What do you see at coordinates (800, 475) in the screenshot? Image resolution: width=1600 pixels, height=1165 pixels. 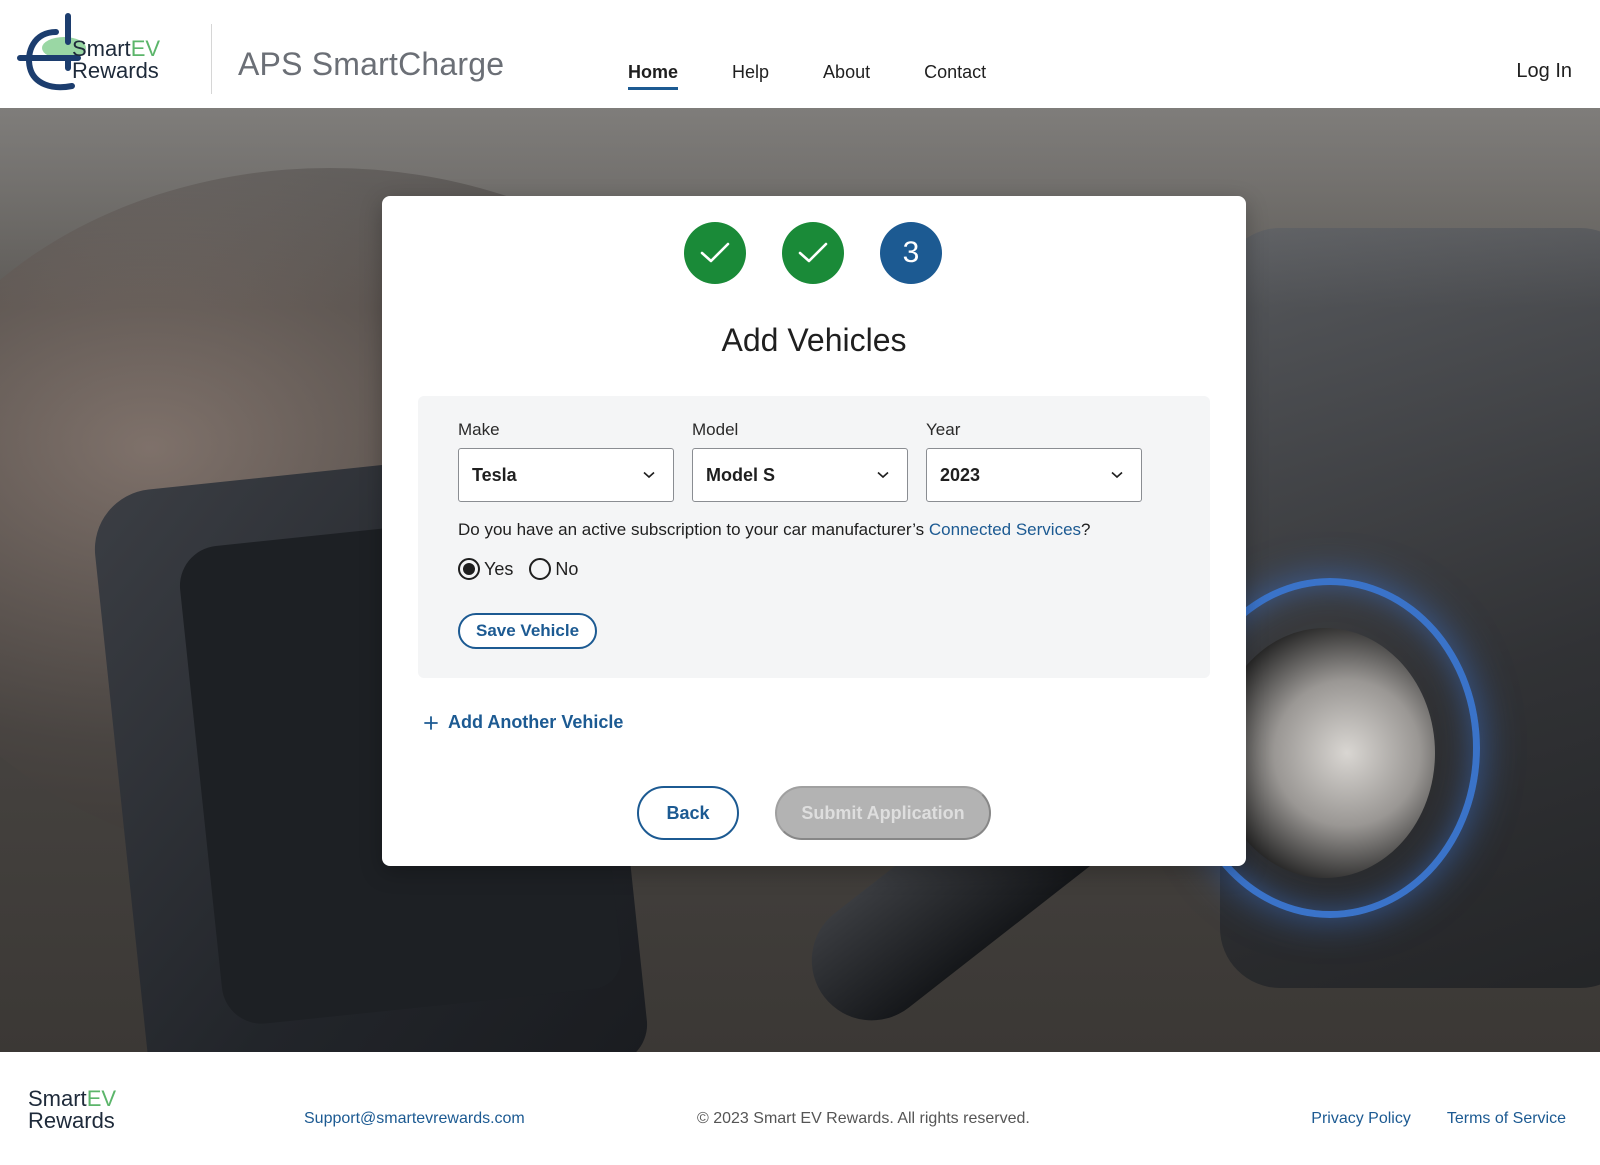 I see `model-select: Model S` at bounding box center [800, 475].